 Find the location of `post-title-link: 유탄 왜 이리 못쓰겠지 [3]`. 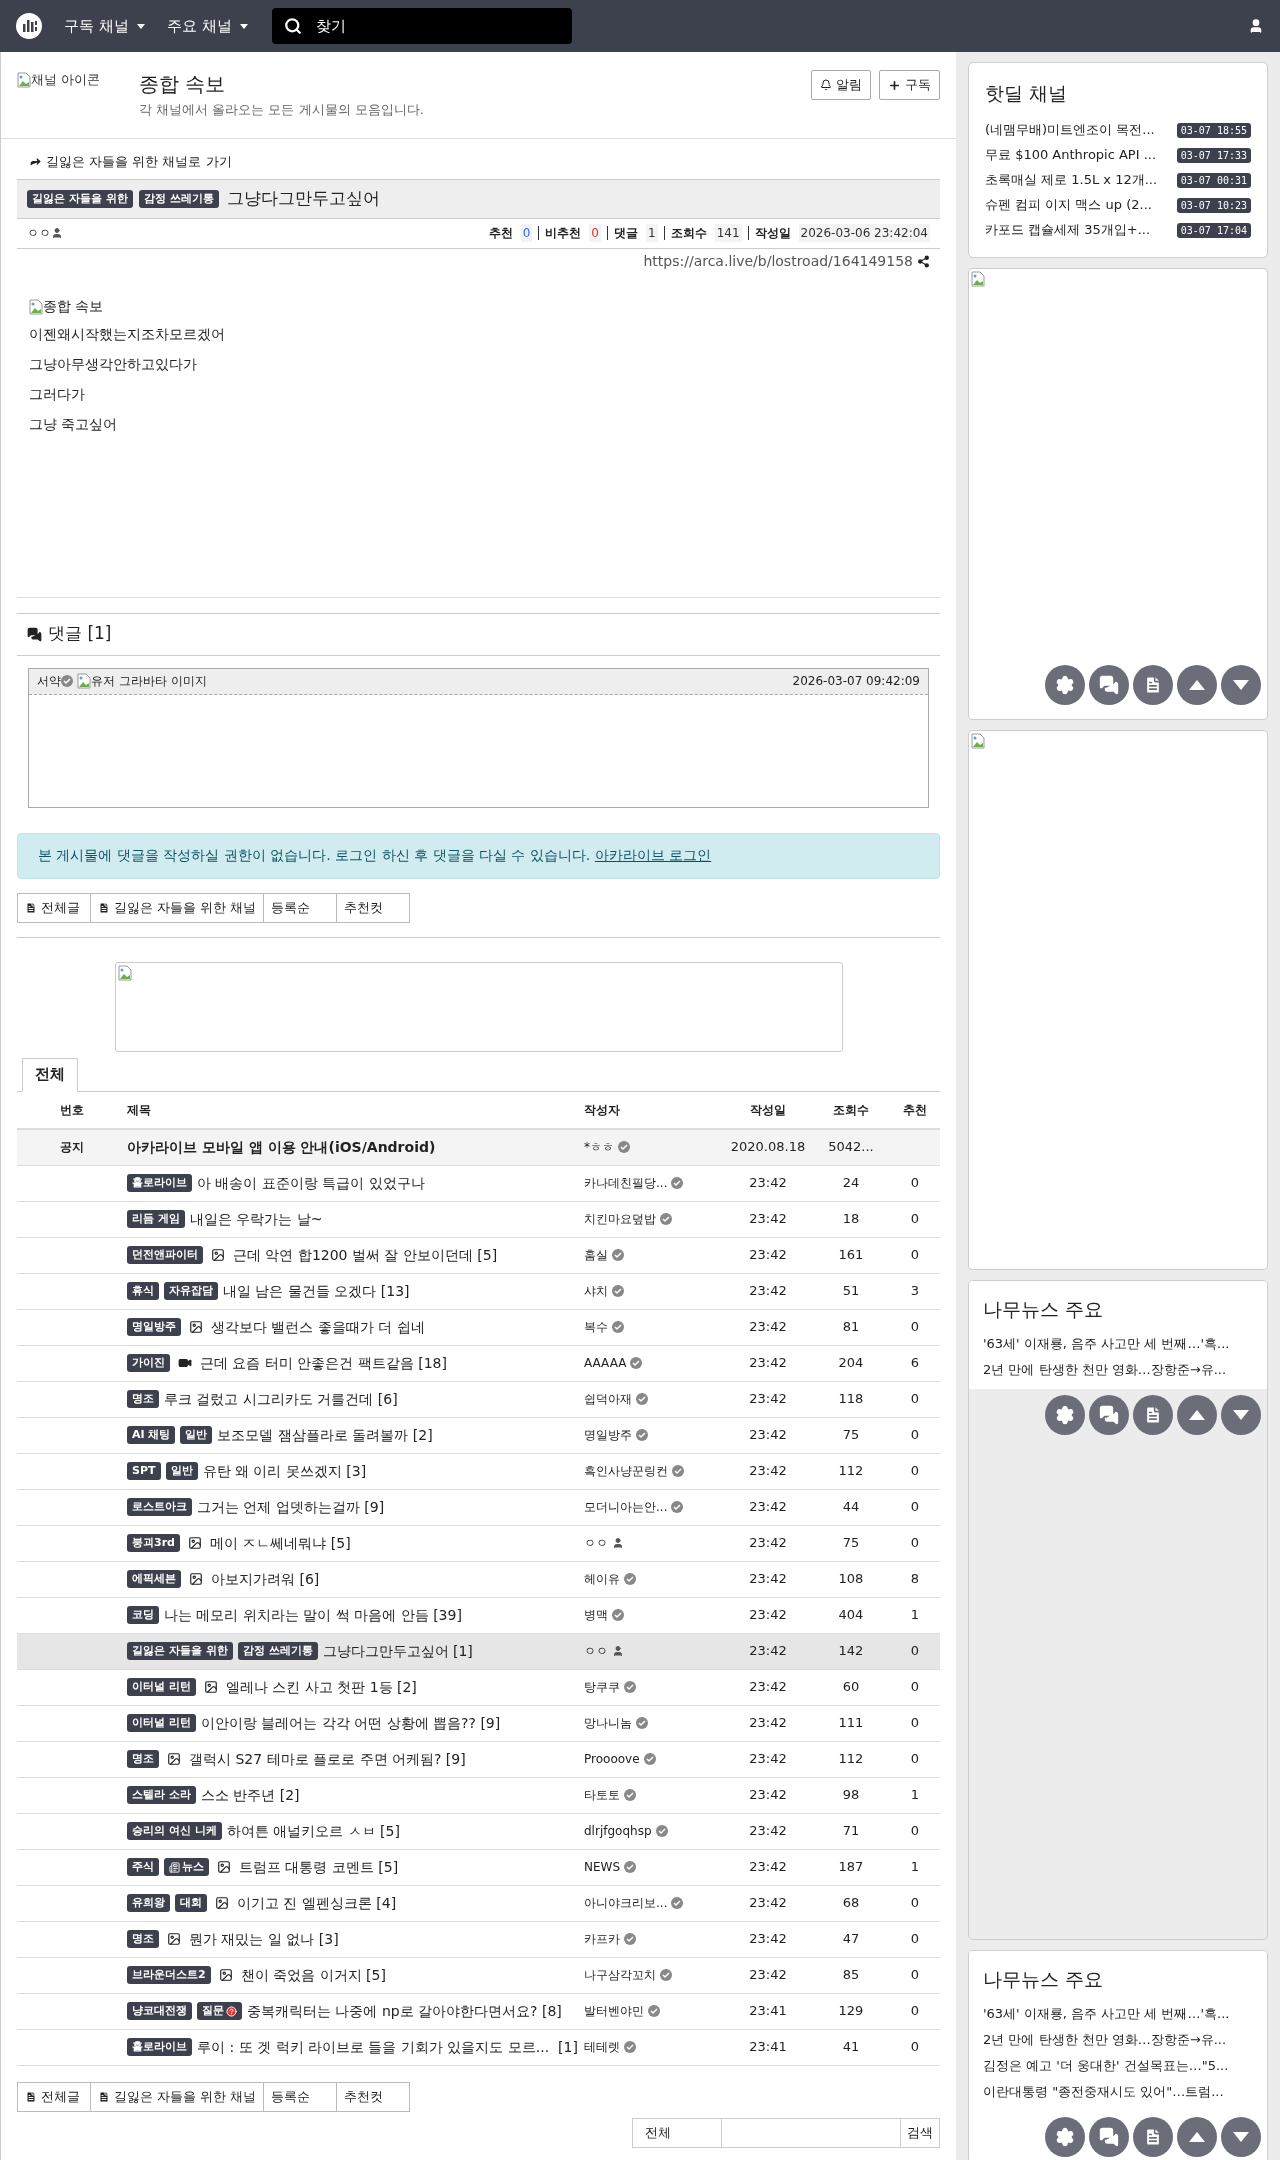

post-title-link: 유탄 왜 이리 못쓰겠지 [3] is located at coordinates (284, 1471).